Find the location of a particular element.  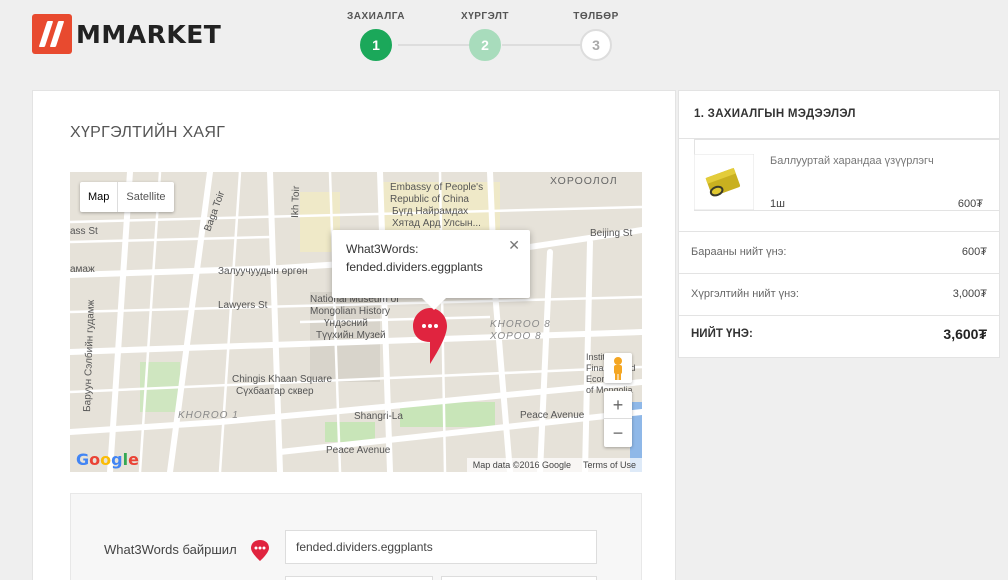

zoom-control: + − is located at coordinates (618, 419).